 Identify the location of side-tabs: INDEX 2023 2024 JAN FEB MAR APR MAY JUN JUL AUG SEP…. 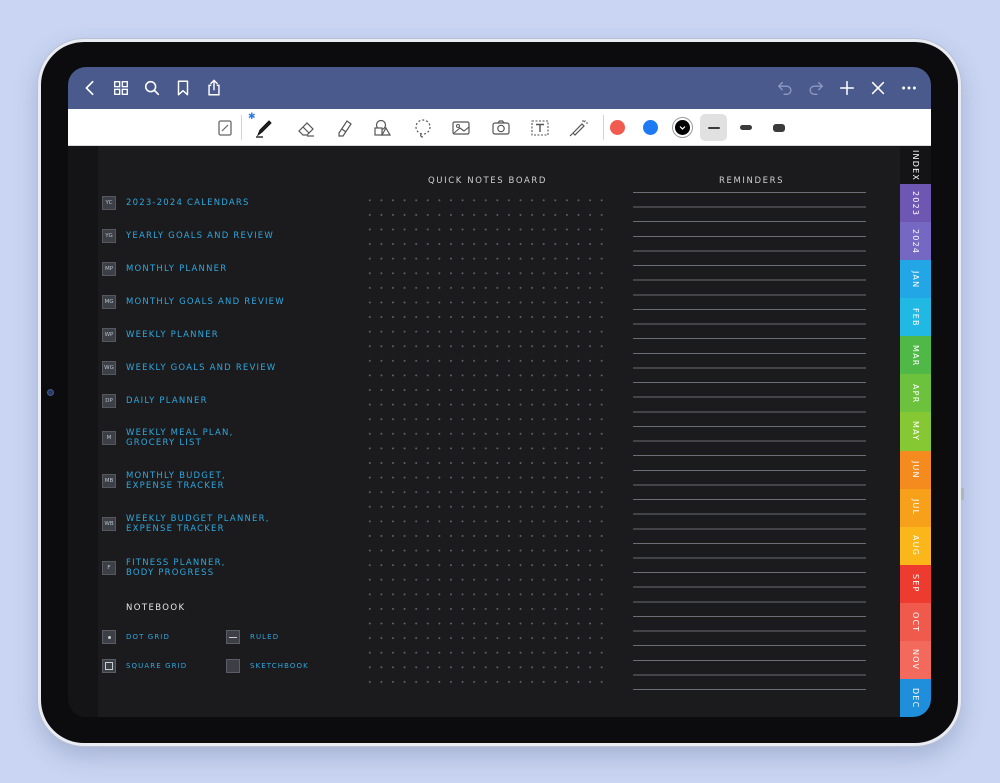
(915, 431).